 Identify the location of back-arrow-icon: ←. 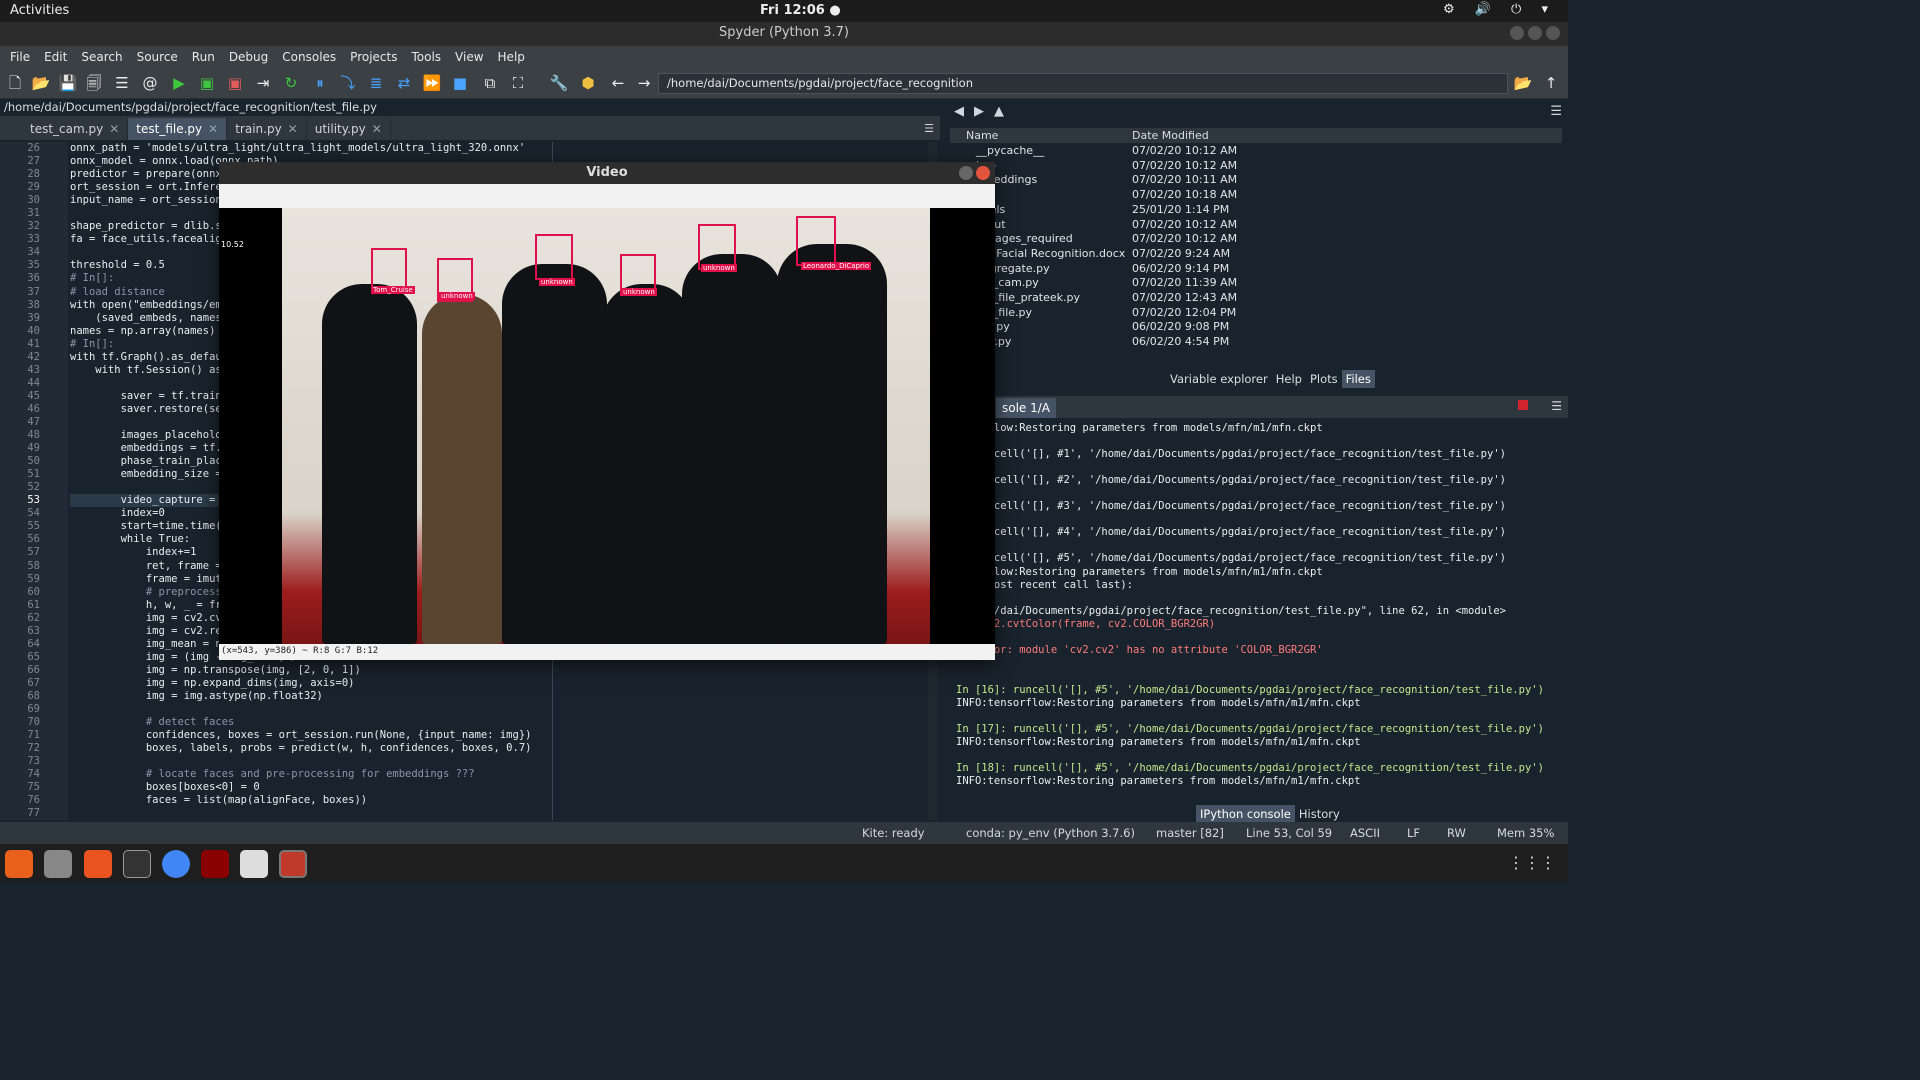
(618, 83).